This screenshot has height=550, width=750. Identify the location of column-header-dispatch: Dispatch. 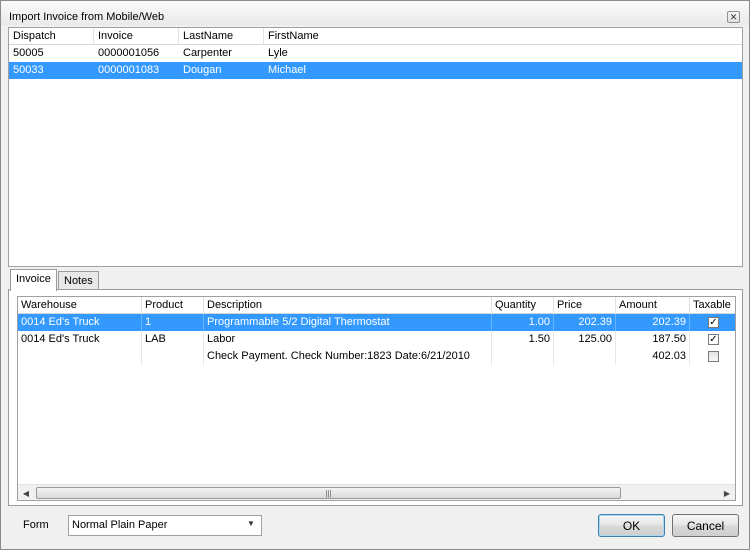
(51, 36).